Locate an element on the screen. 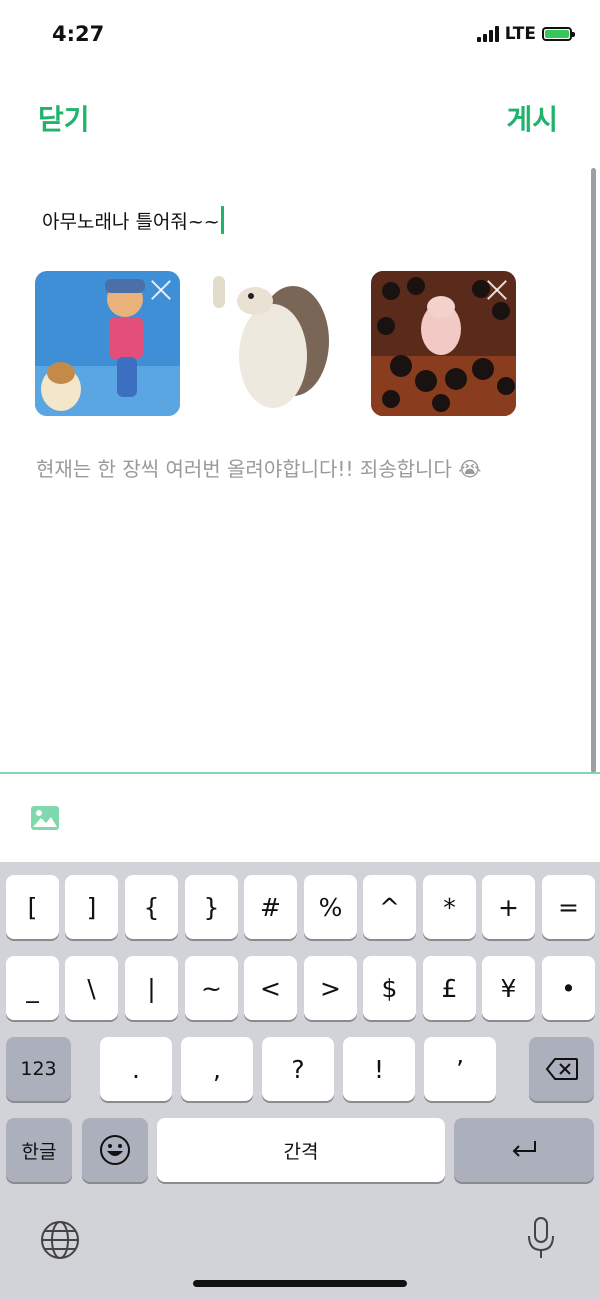 This screenshot has width=600, height=1299. key-plus: + is located at coordinates (508, 907).